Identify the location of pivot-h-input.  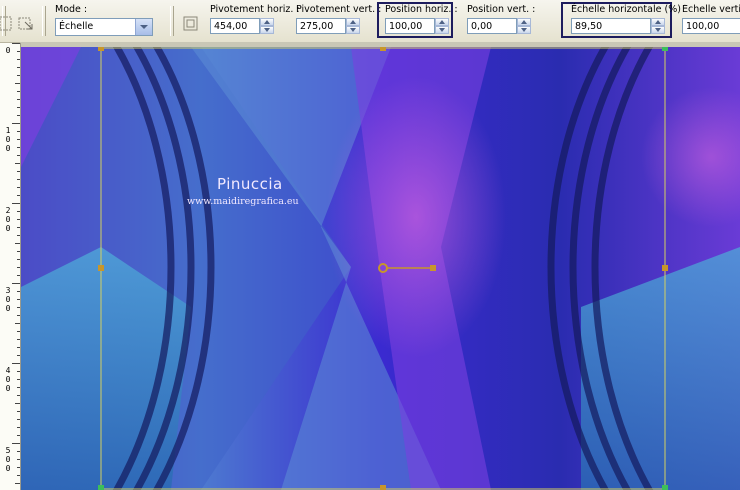
(235, 26).